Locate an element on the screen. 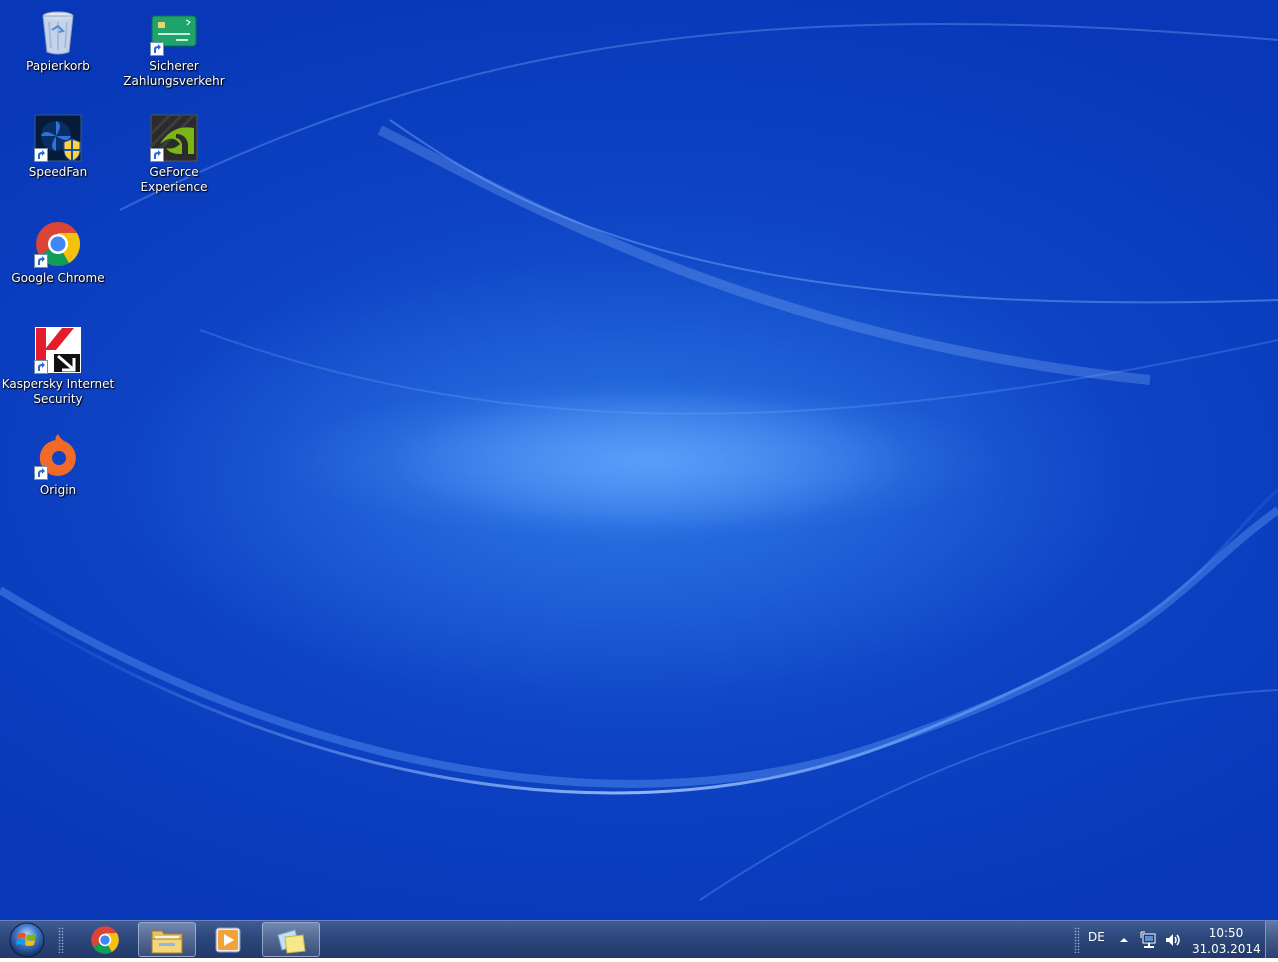  windows-logo-icon is located at coordinates (27, 940).